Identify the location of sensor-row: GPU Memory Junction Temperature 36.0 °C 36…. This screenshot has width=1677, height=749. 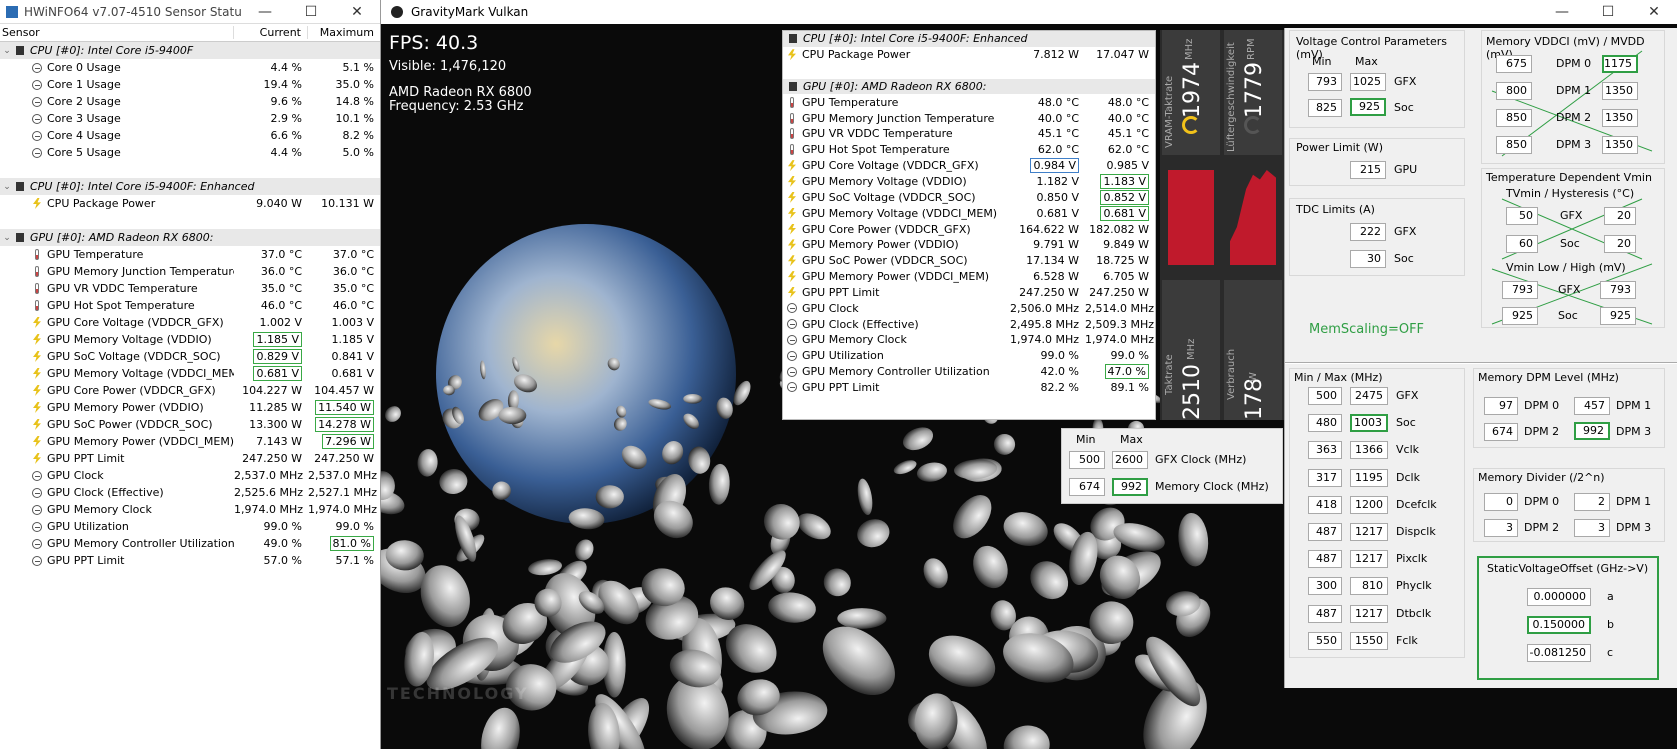
(190, 271).